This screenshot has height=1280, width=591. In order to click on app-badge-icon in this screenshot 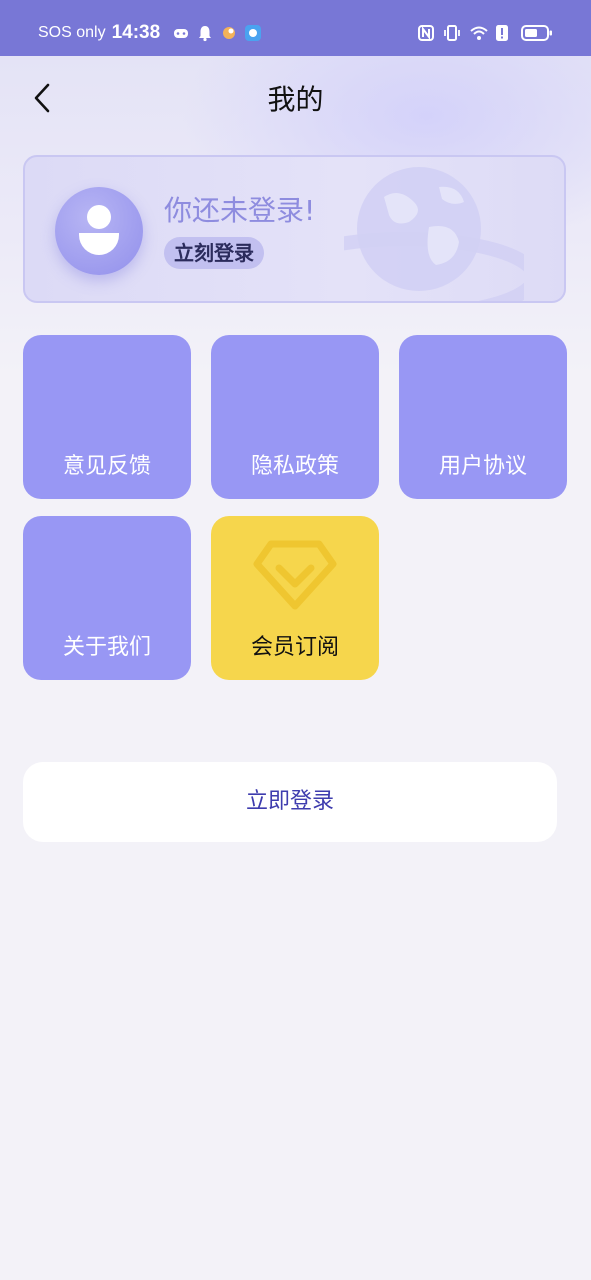, I will do `click(253, 33)`.